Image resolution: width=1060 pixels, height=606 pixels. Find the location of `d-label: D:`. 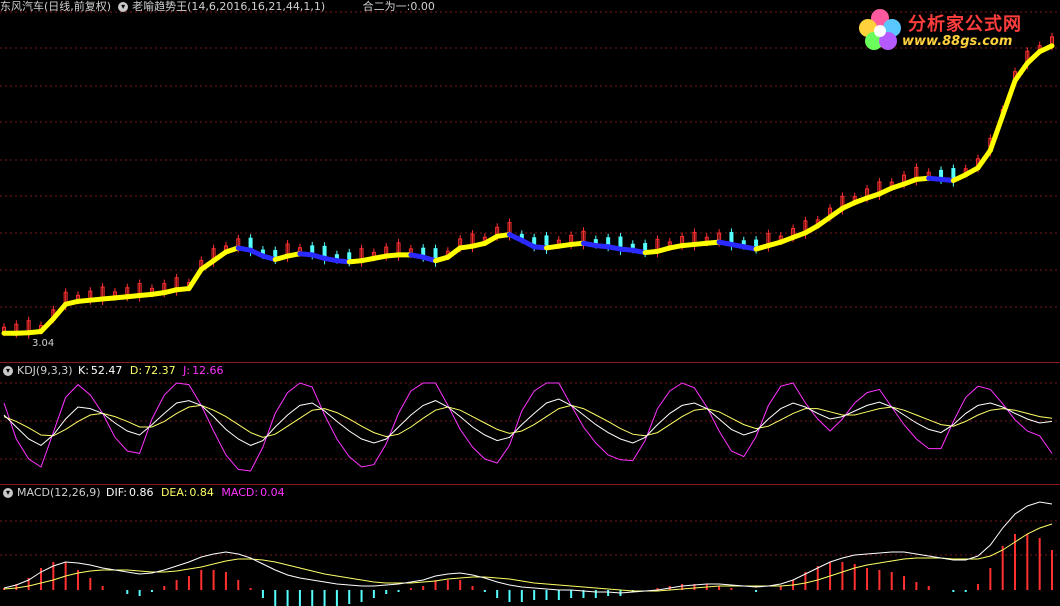

d-label: D: is located at coordinates (136, 370).